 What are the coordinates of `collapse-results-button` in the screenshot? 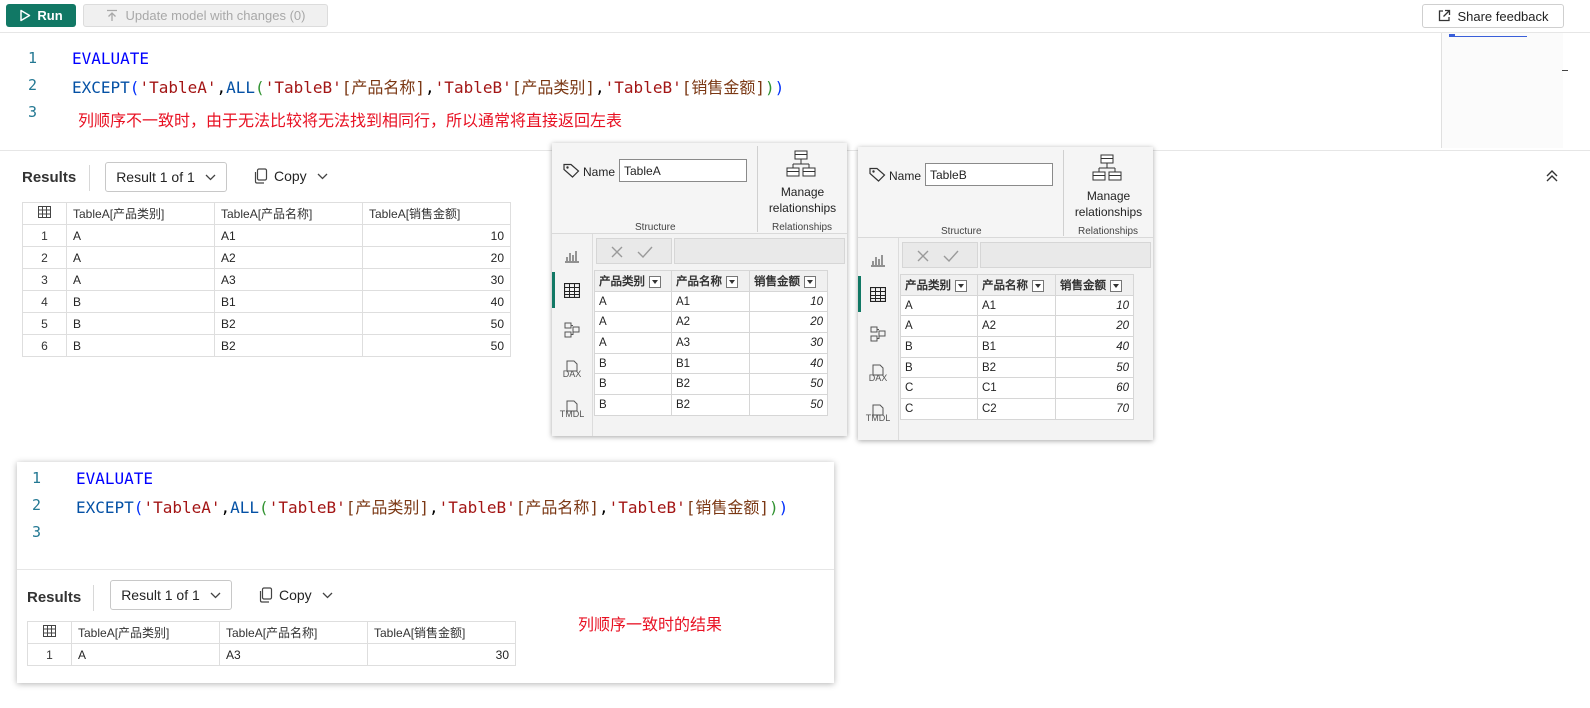 It's located at (1552, 177).